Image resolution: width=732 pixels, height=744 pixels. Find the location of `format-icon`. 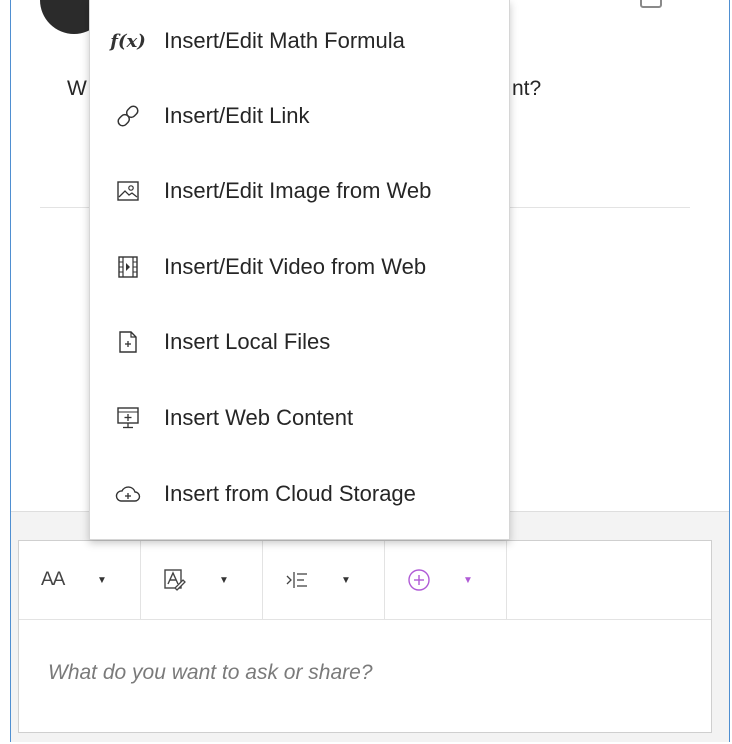

format-icon is located at coordinates (183, 580).